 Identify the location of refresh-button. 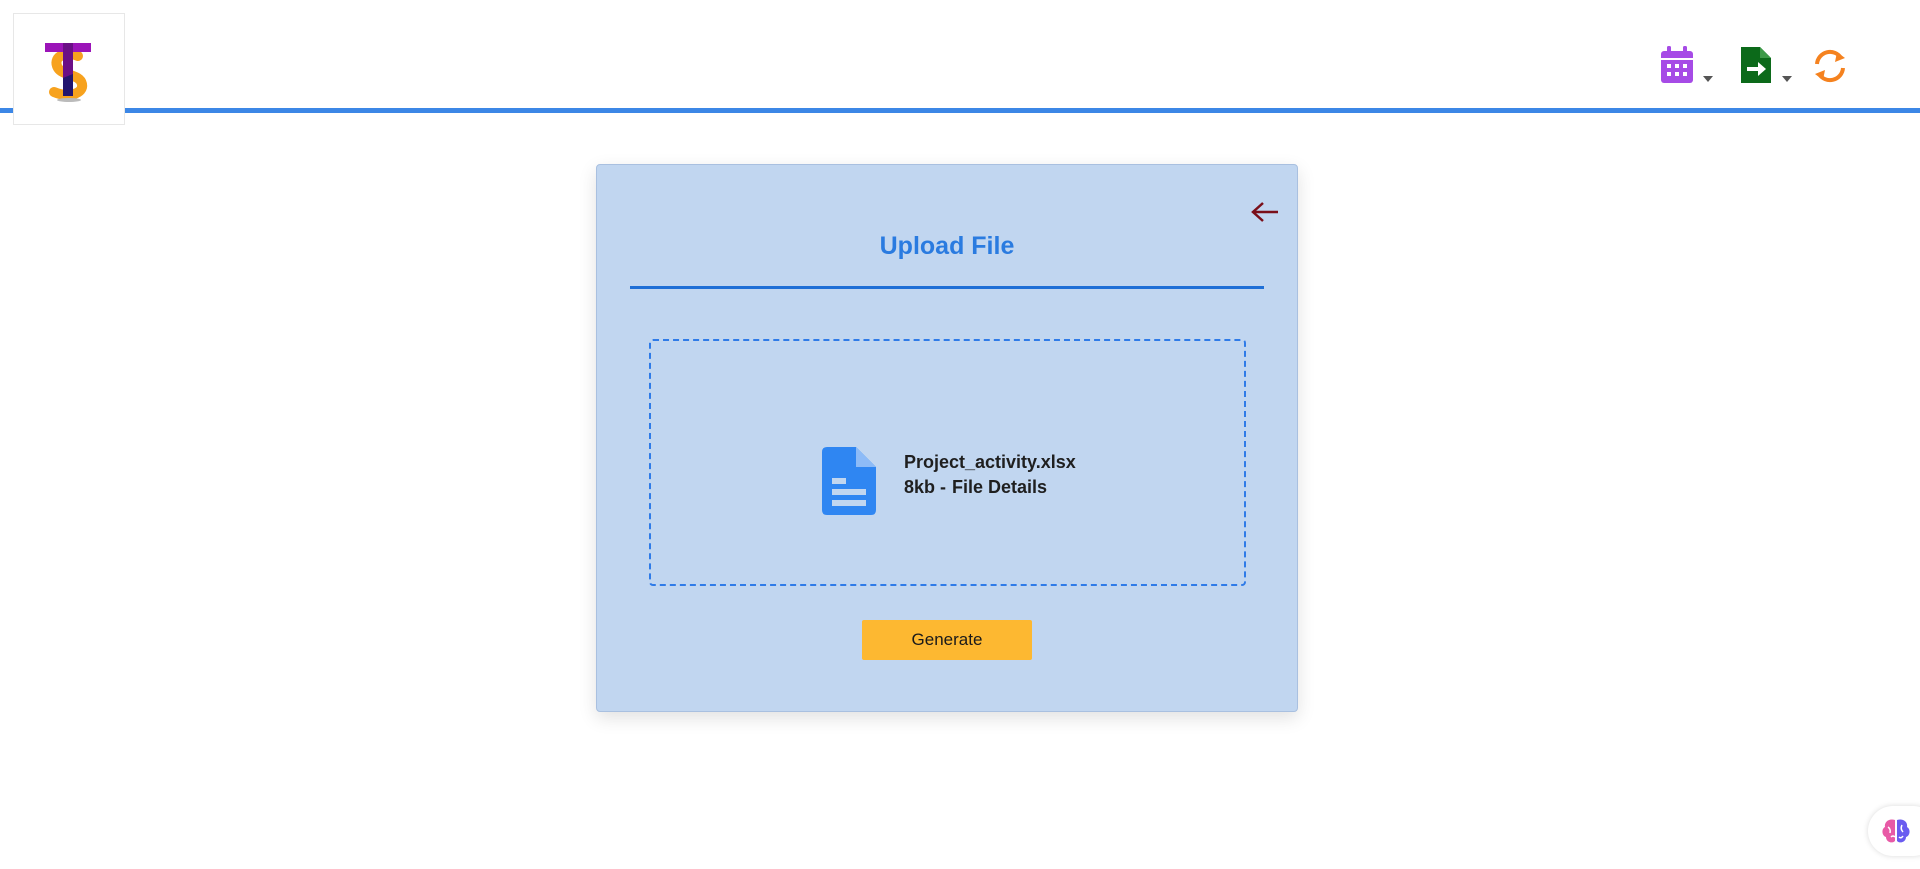
(1830, 68).